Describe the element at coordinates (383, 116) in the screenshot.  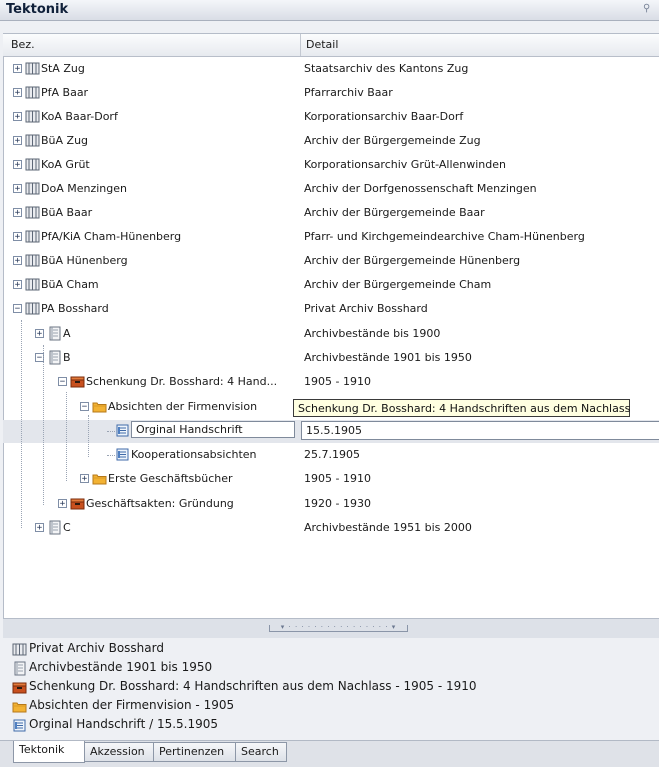
I see `row-detail: Korporationsarchiv Baar-Dorf` at that location.